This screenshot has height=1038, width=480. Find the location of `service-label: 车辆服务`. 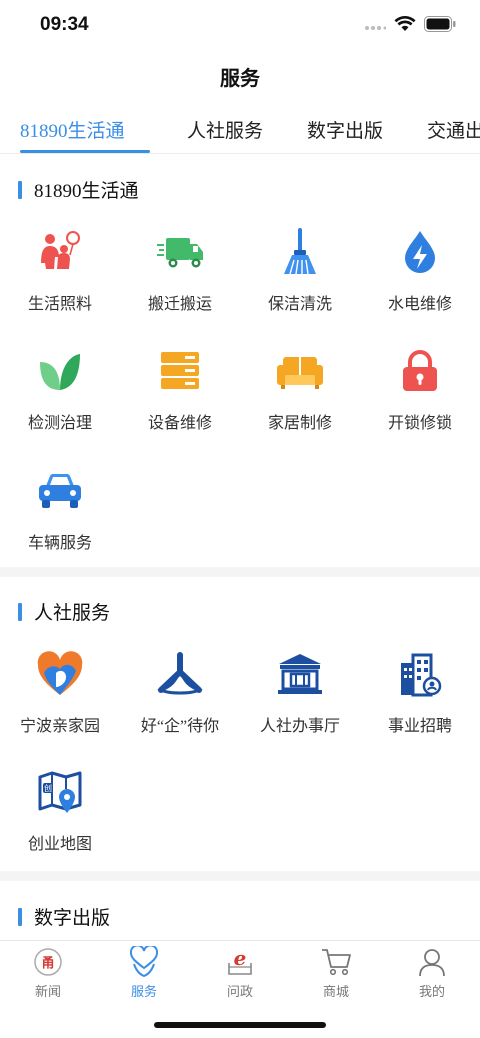

service-label: 车辆服务 is located at coordinates (59, 543).